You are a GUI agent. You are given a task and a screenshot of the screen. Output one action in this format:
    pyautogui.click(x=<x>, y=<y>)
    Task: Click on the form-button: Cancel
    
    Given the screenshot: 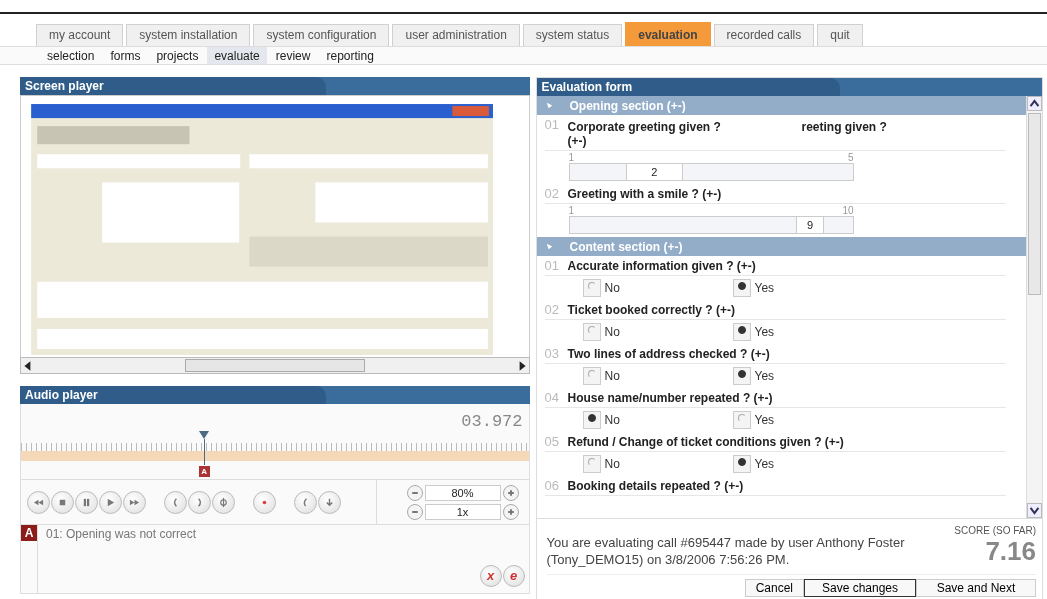 What is the action you would take?
    pyautogui.click(x=774, y=588)
    